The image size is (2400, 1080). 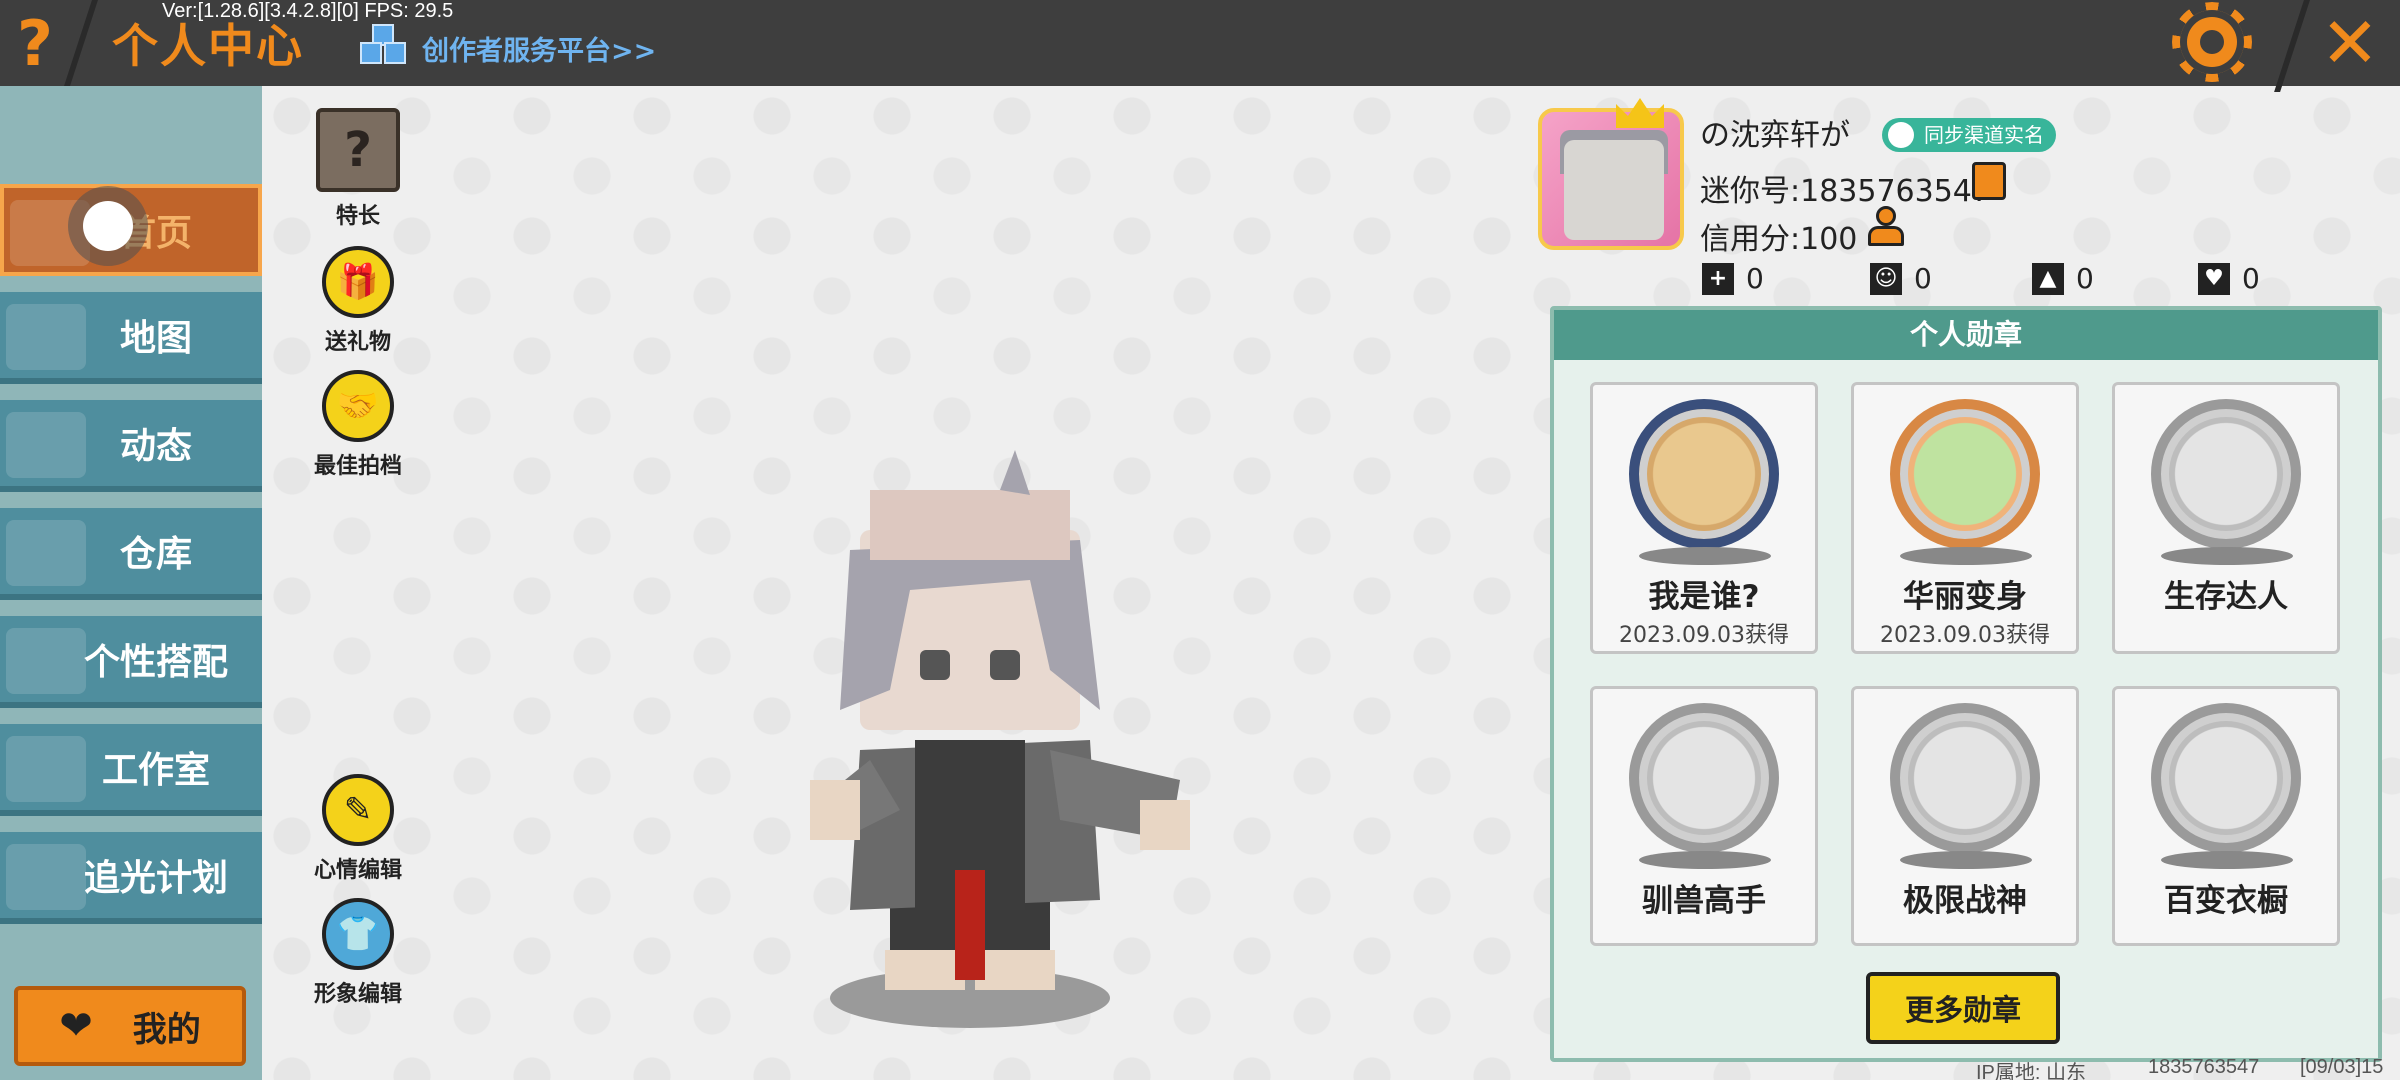 I want to click on mine-label: 我的, so click(x=166, y=1029).